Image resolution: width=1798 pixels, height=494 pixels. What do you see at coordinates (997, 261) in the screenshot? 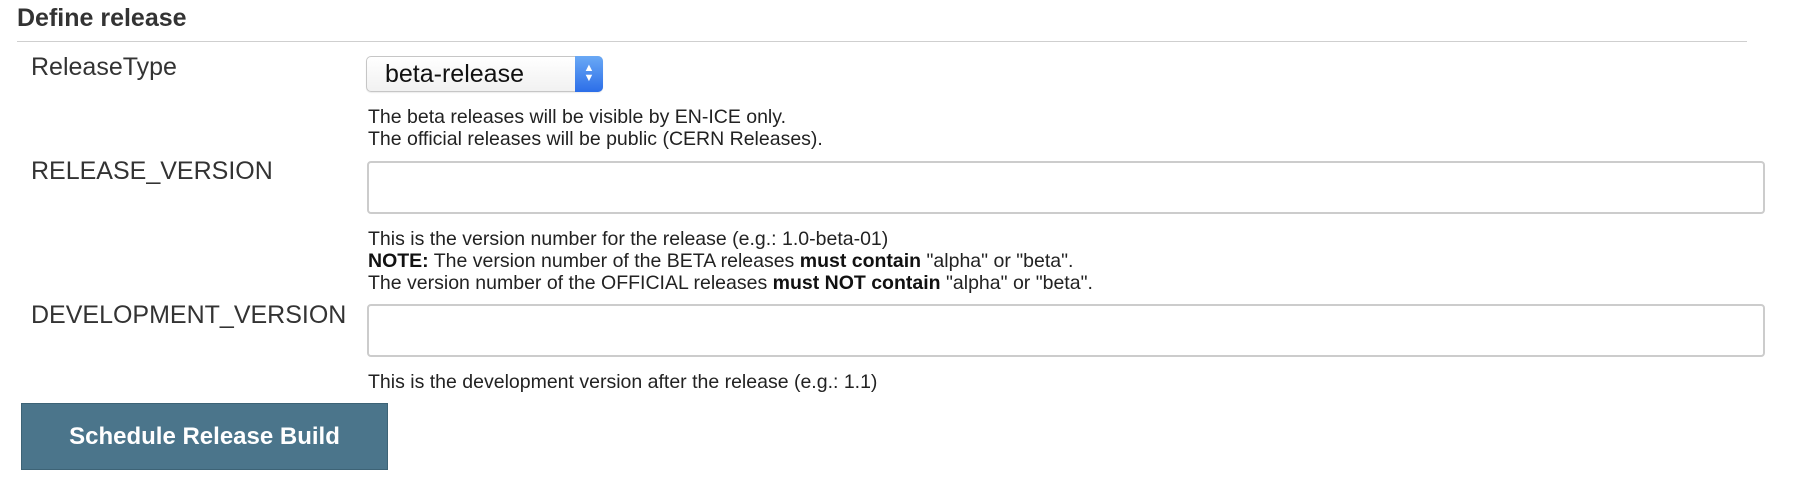
I see `note-text2: "alpha" or "beta".` at bounding box center [997, 261].